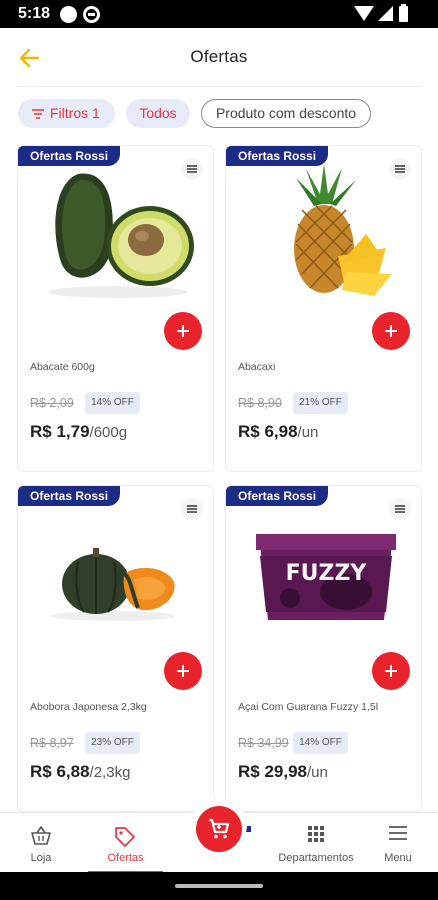  Describe the element at coordinates (263, 743) in the screenshot. I see `old-price: R$ 34,99` at that location.